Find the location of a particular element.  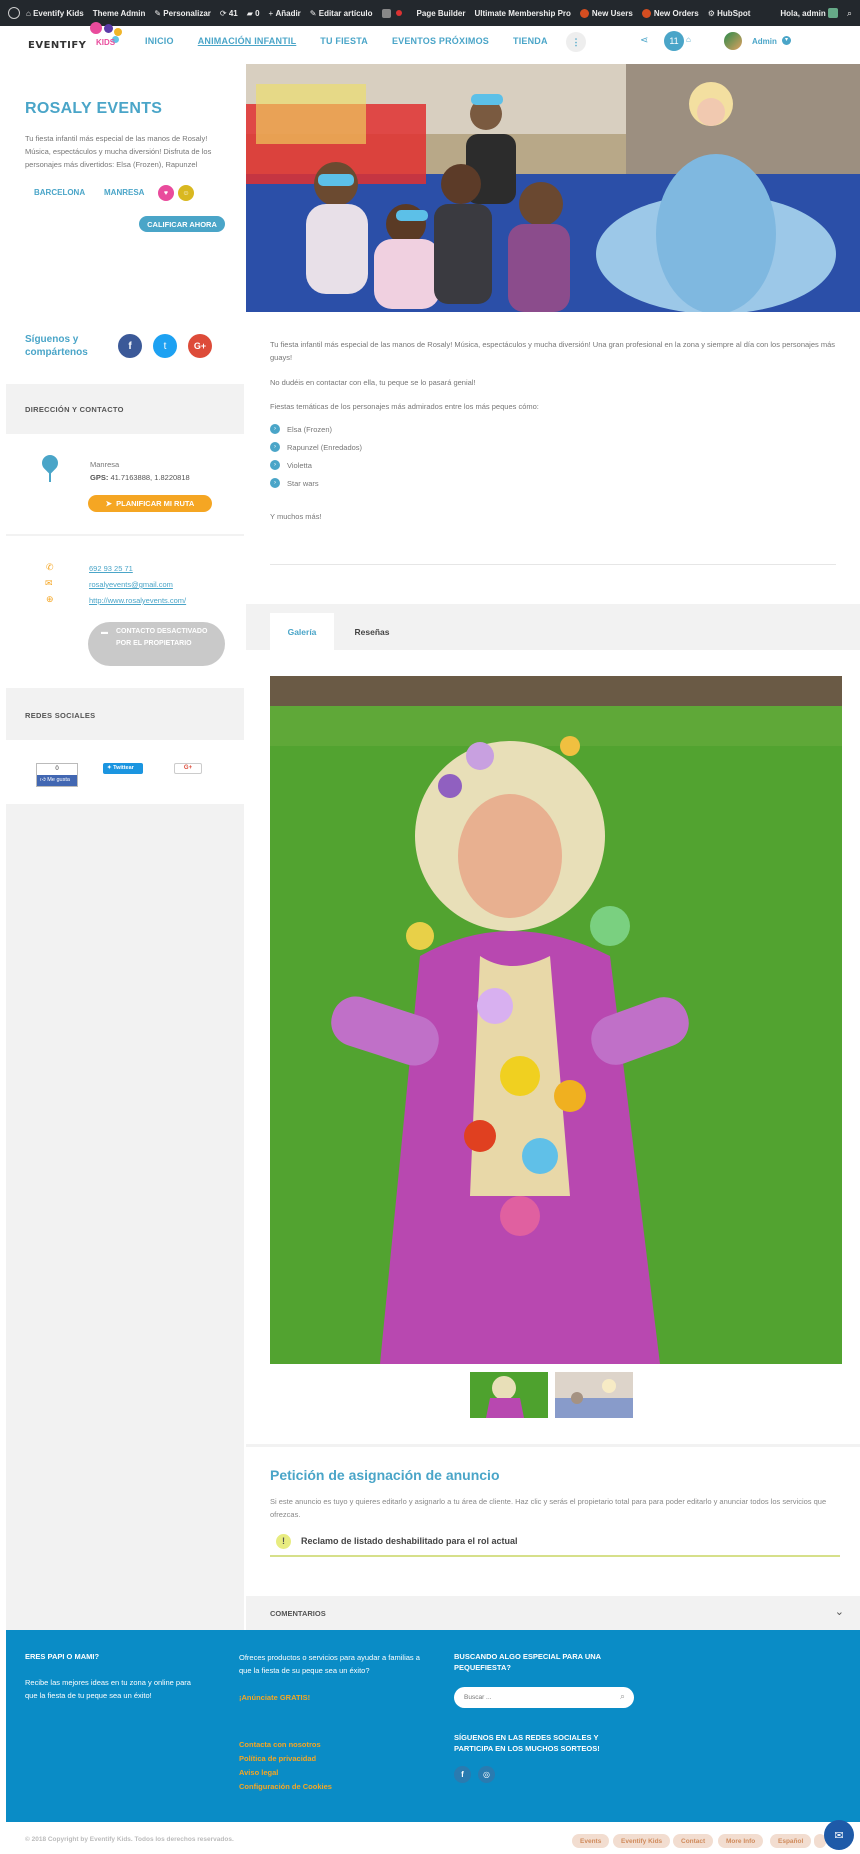

desc-paragraph: Y muchos más! is located at coordinates (296, 516).